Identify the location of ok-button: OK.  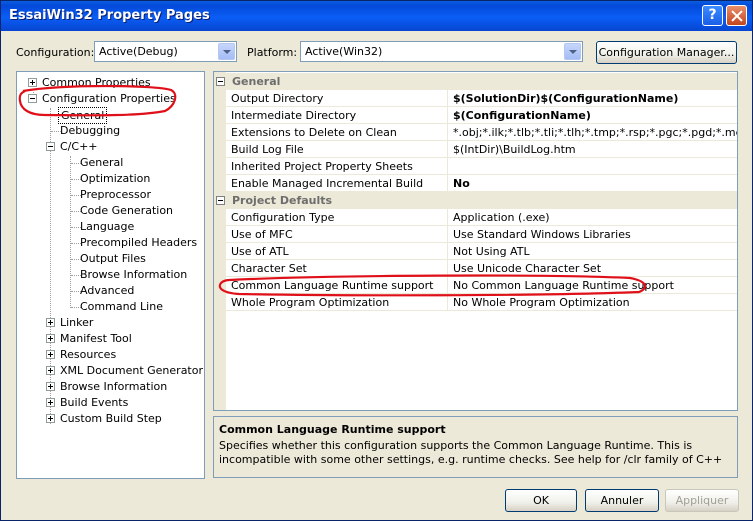
(541, 500).